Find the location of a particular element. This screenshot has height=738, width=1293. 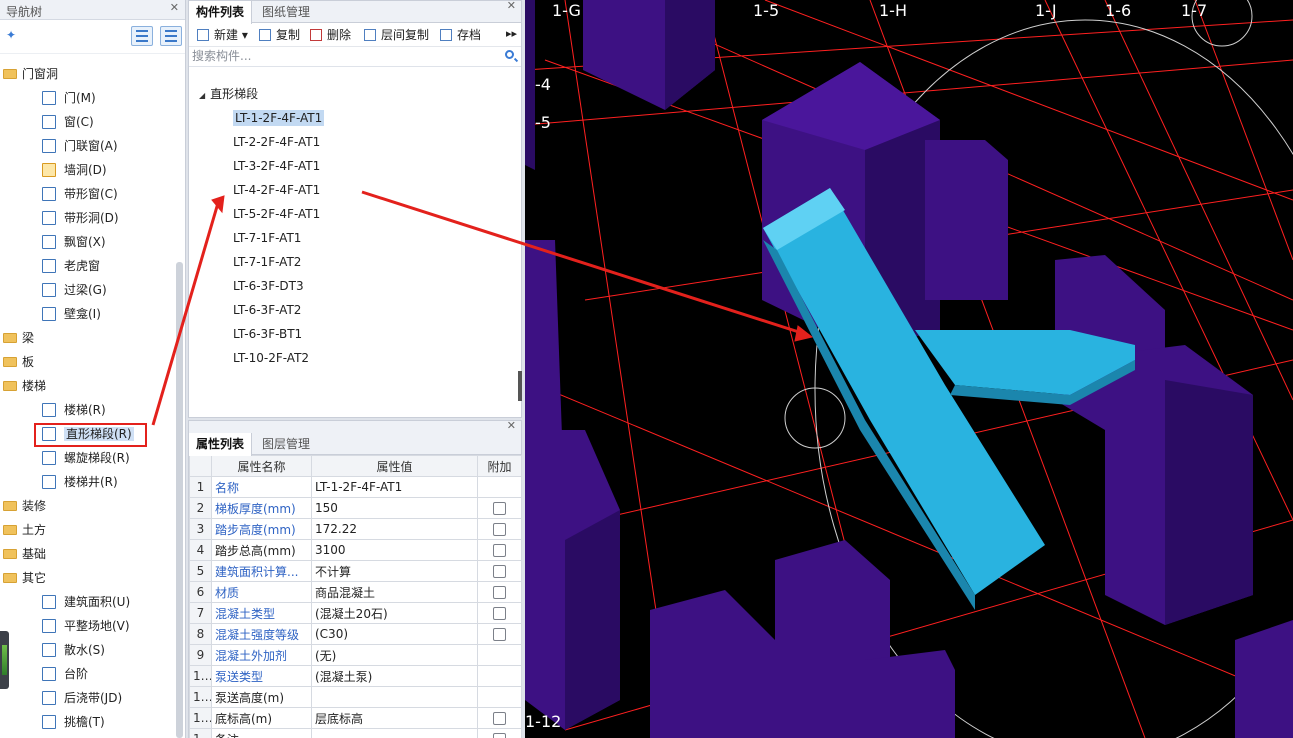

tree-item: 螺旋梯段(R) is located at coordinates (86, 458).